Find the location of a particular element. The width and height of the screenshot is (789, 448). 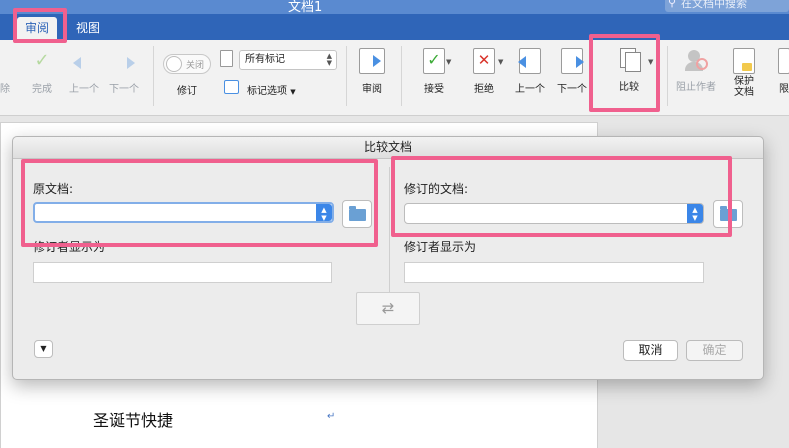

document-text: 圣诞节快捷 is located at coordinates (133, 419).